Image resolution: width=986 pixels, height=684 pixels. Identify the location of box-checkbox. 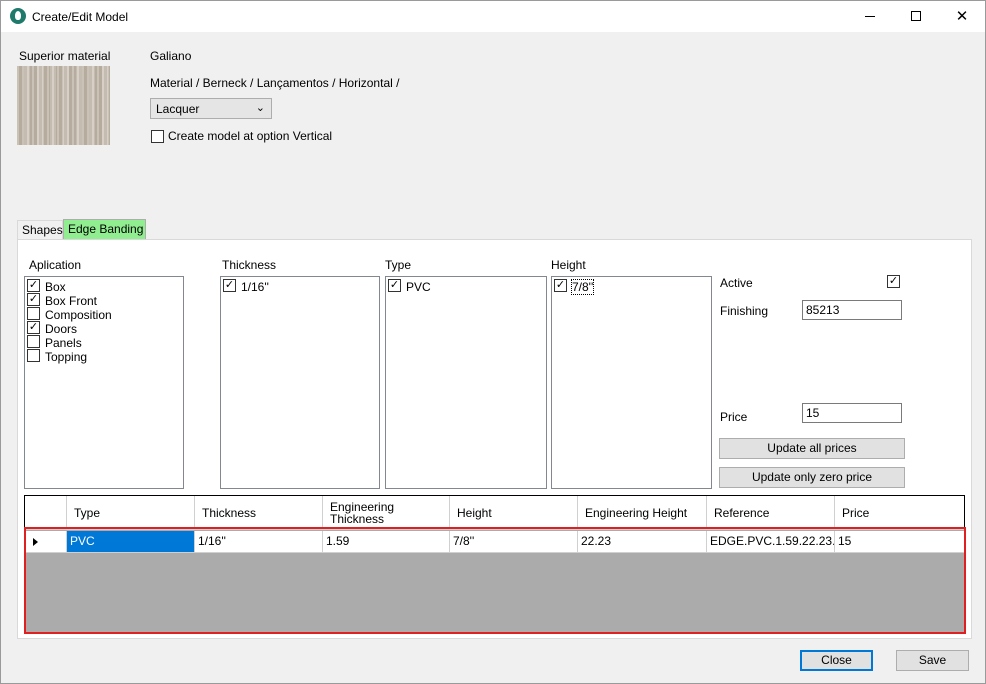
(33, 286).